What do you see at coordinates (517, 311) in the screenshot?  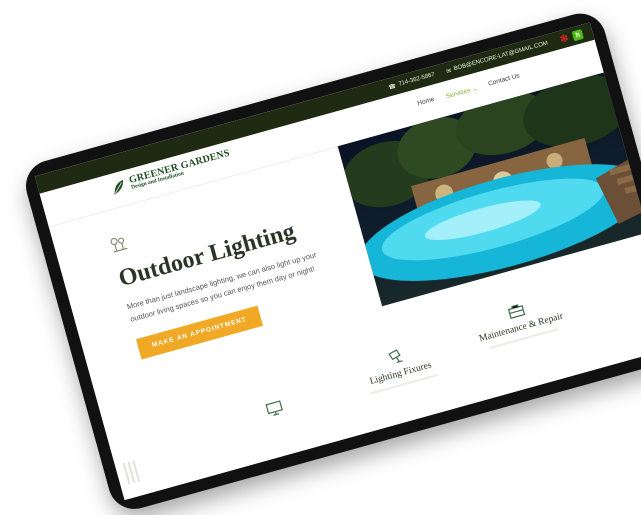 I see `toolbox-icon` at bounding box center [517, 311].